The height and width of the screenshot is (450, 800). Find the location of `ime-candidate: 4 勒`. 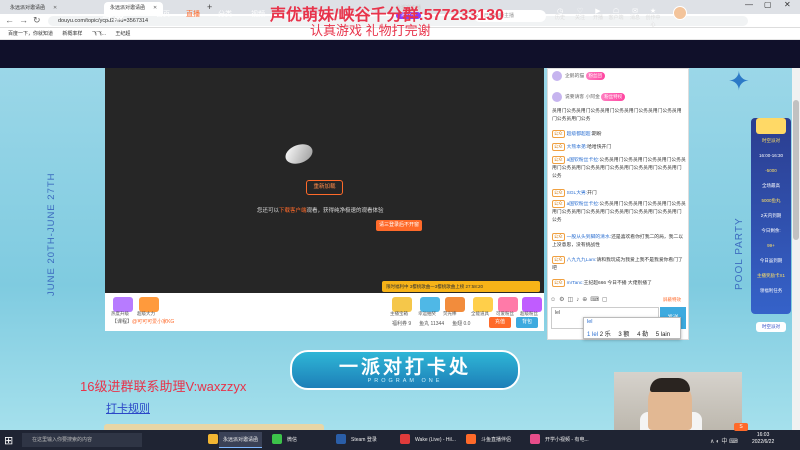

ime-candidate: 4 勒 is located at coordinates (642, 335).